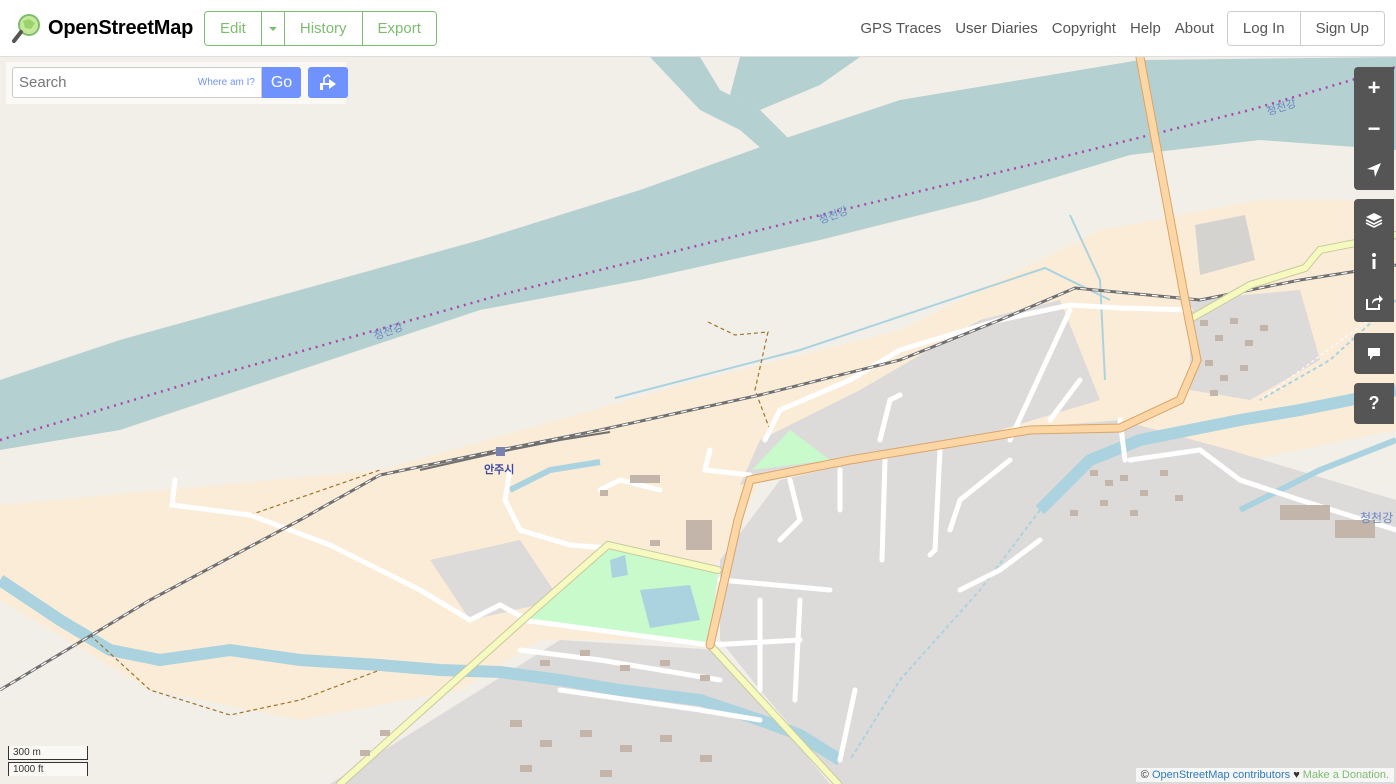  I want to click on zoom-controls: + −, so click(1374, 128).